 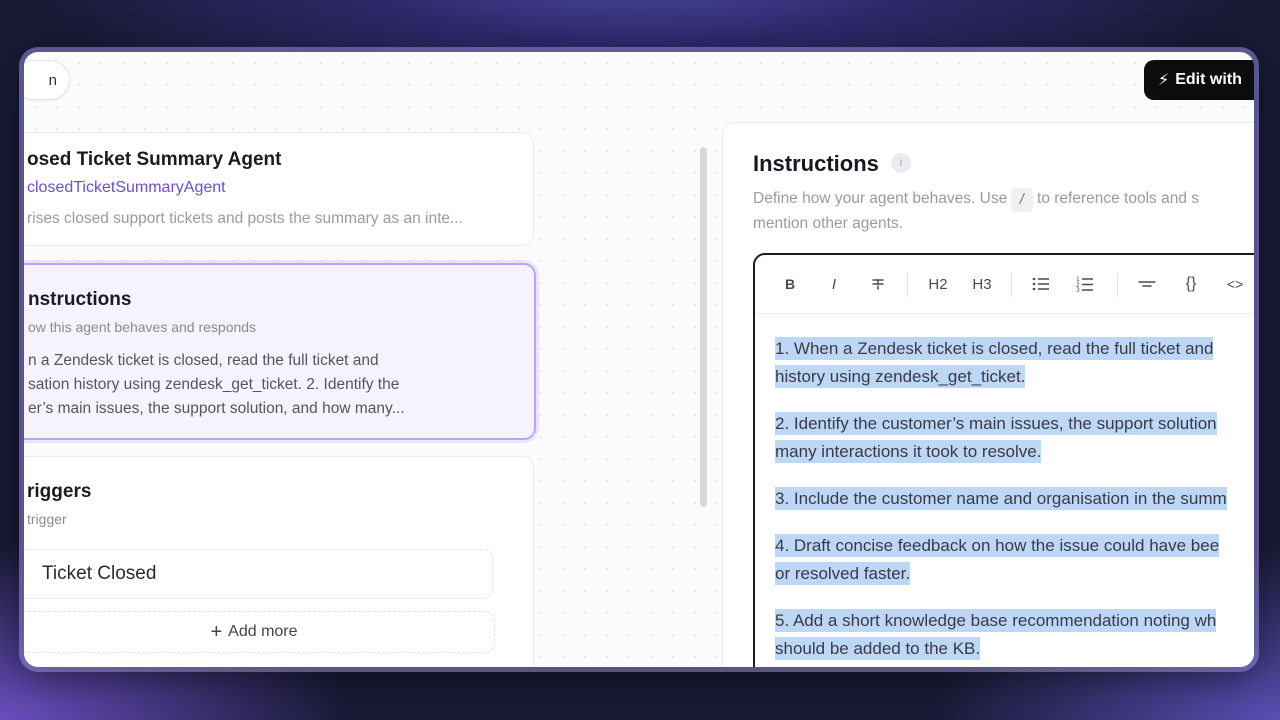 What do you see at coordinates (816, 163) in the screenshot?
I see `panel-title: Instructions` at bounding box center [816, 163].